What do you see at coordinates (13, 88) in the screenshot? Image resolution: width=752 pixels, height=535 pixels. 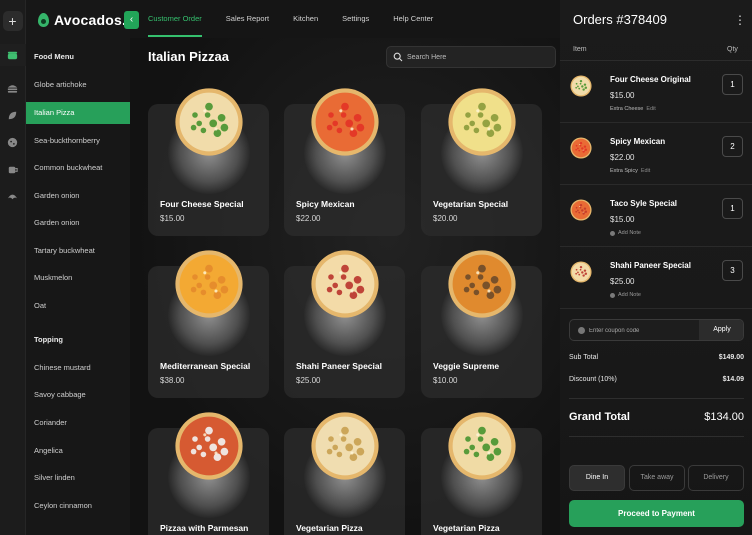 I see `burger-icon` at bounding box center [13, 88].